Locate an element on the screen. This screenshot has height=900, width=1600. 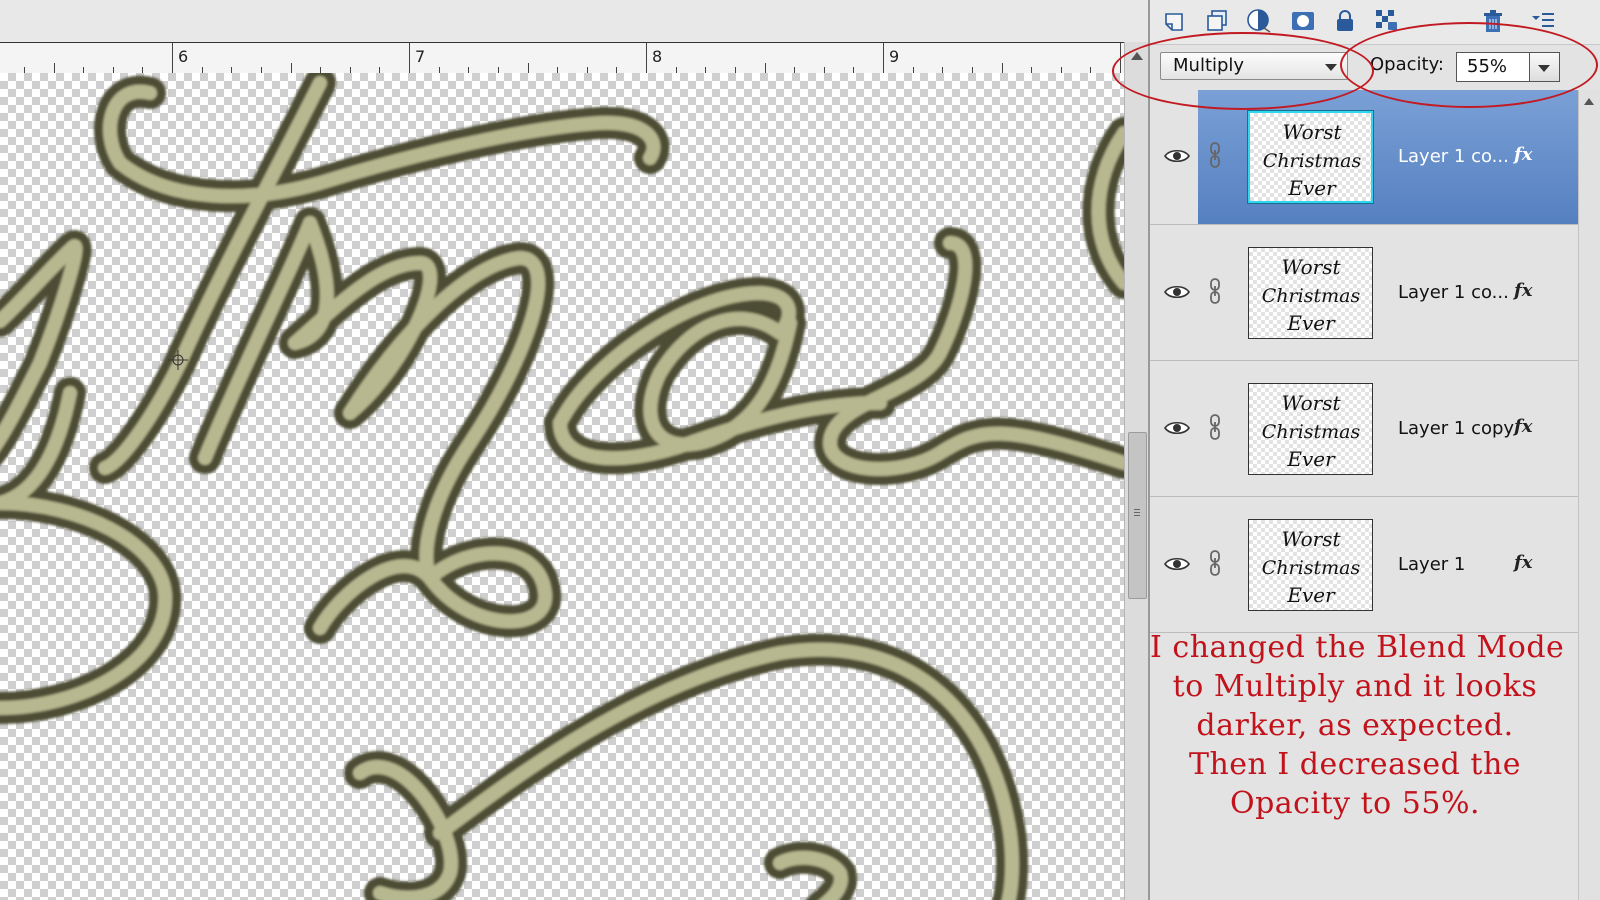
annotation-line: Then I decreased the is located at coordinates (1355, 764).